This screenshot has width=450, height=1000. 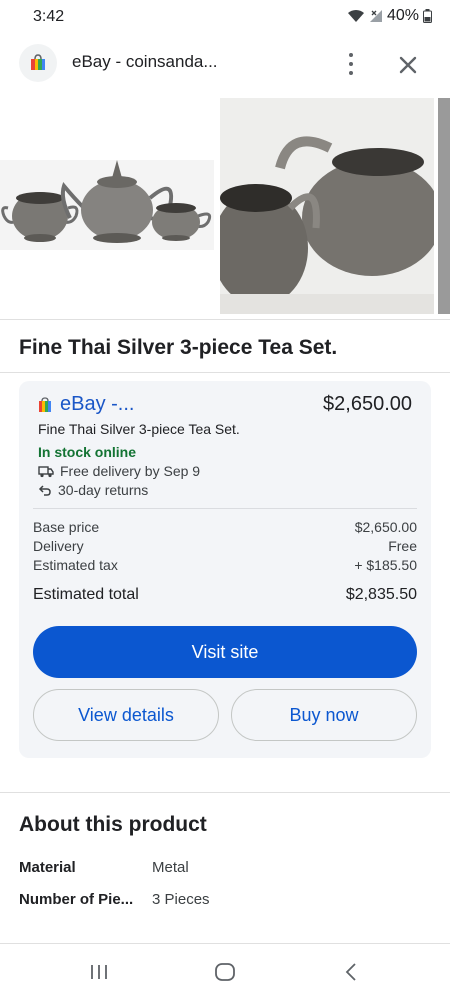 I want to click on stock-status: In stock online, so click(x=87, y=452).